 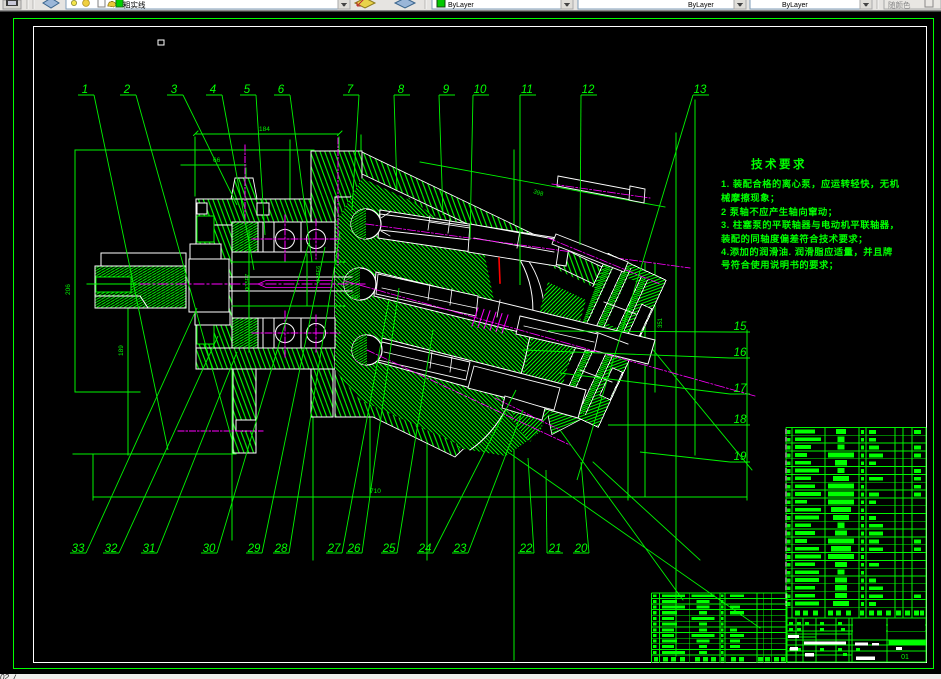 What do you see at coordinates (750, 198) in the screenshot?
I see `svg-text: 械摩擦现象；` at bounding box center [750, 198].